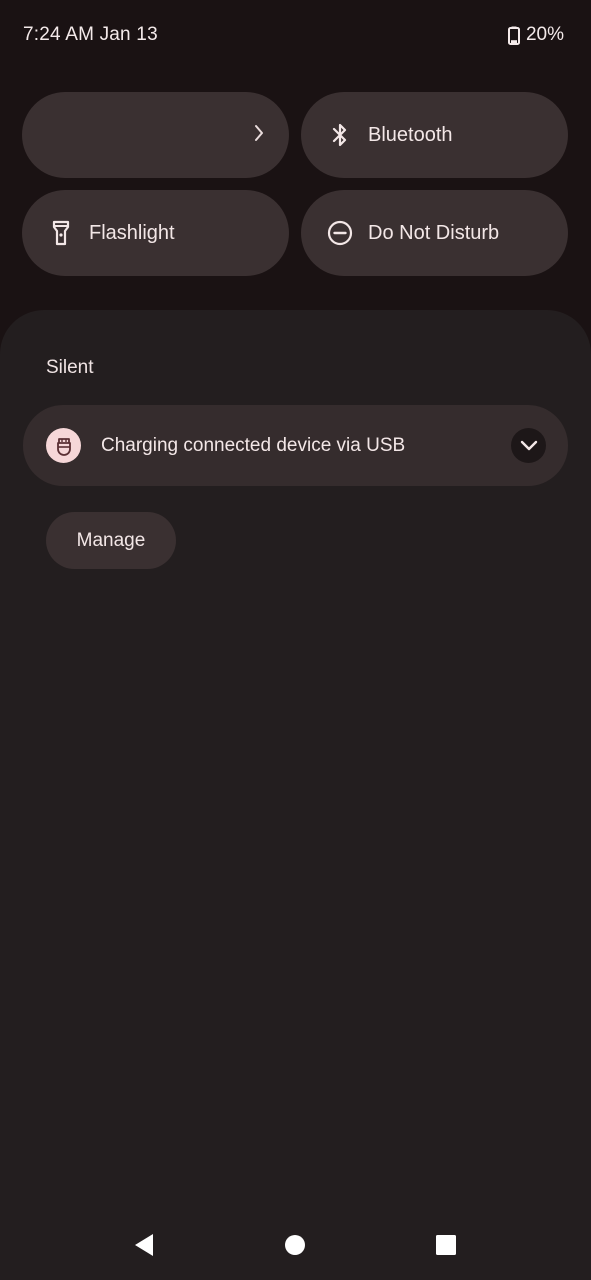 The height and width of the screenshot is (1280, 591). What do you see at coordinates (132, 232) in the screenshot?
I see `quick-tile-label: Flashlight` at bounding box center [132, 232].